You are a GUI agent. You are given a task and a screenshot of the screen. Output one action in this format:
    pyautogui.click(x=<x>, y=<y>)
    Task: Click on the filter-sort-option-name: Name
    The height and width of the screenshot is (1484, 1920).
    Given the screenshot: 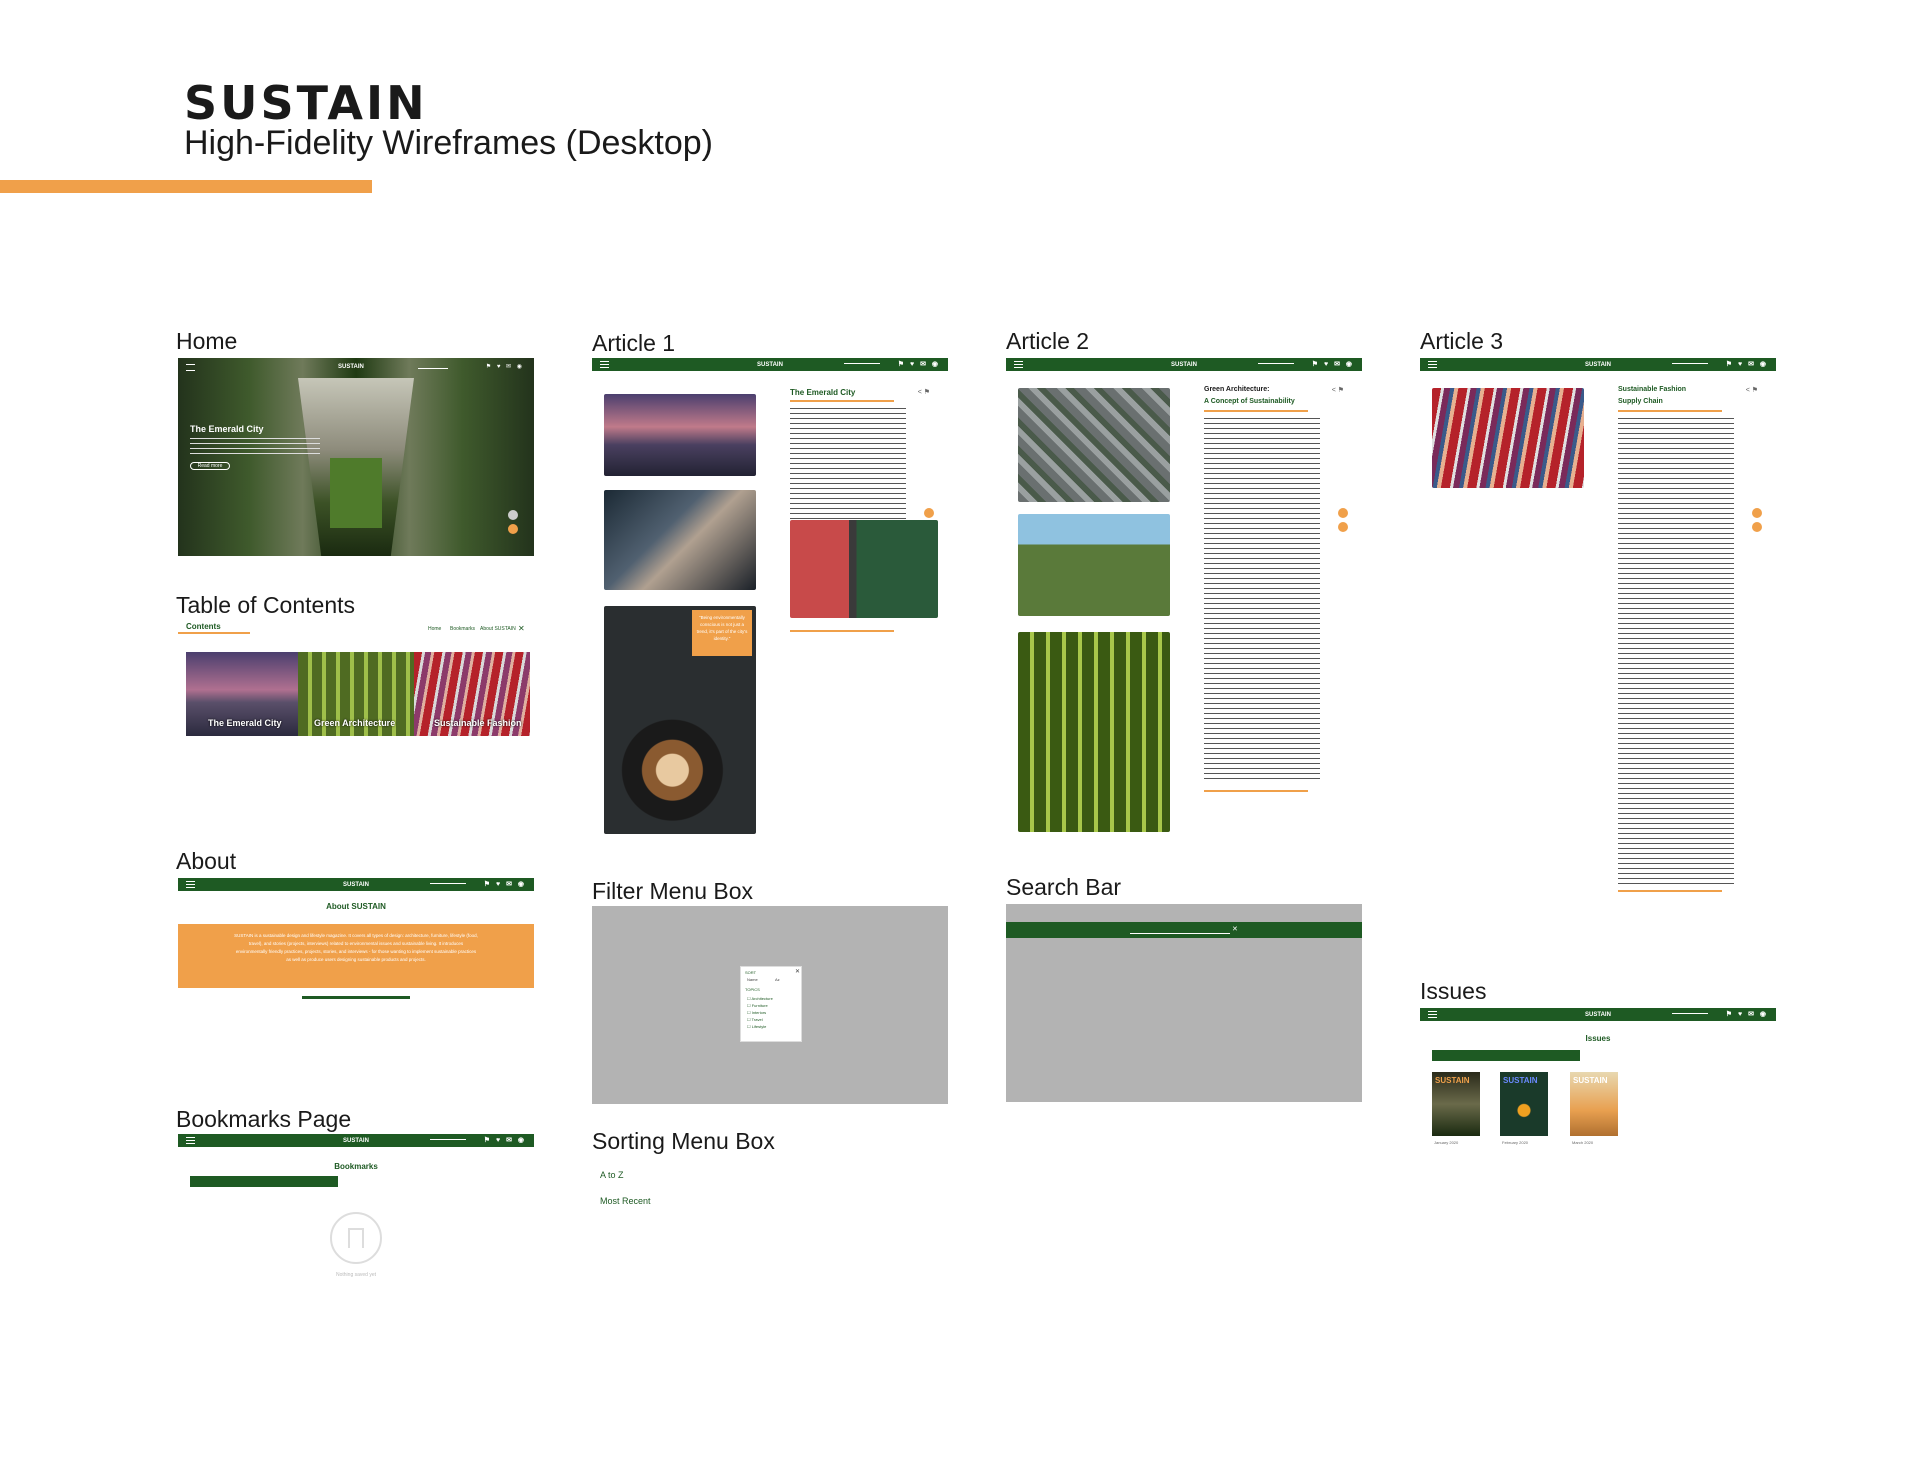 What is the action you would take?
    pyautogui.click(x=752, y=979)
    